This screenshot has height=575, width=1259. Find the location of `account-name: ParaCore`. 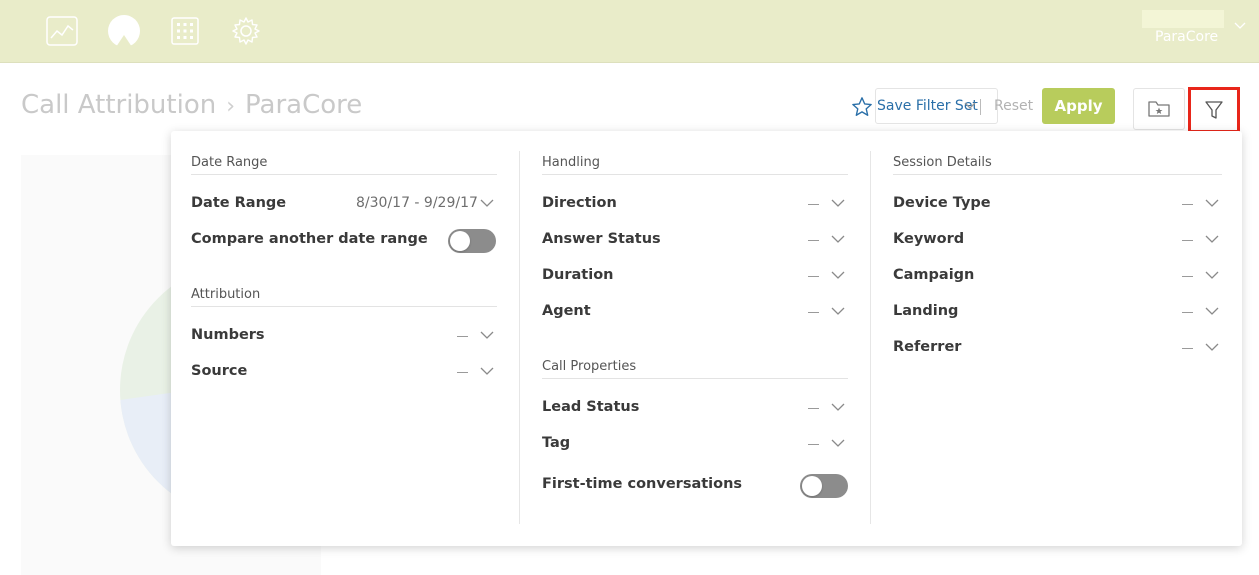

account-name: ParaCore is located at coordinates (1187, 37).